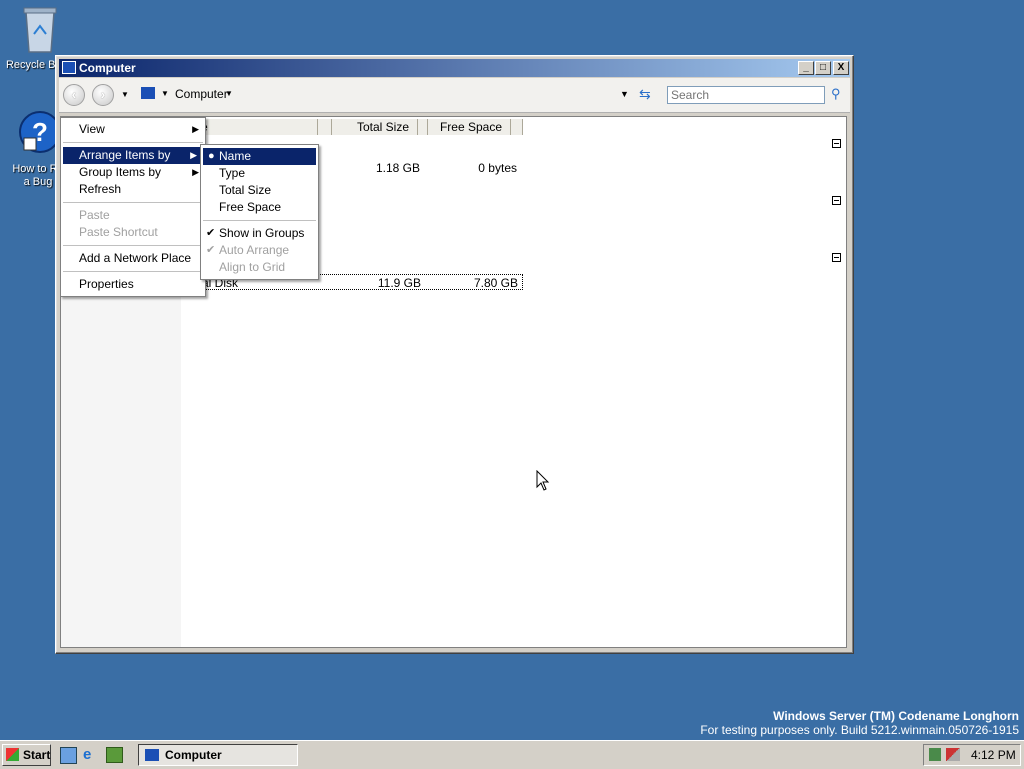 This screenshot has height=769, width=1024. Describe the element at coordinates (148, 93) in the screenshot. I see `computer-breadcrumb-icon` at that location.